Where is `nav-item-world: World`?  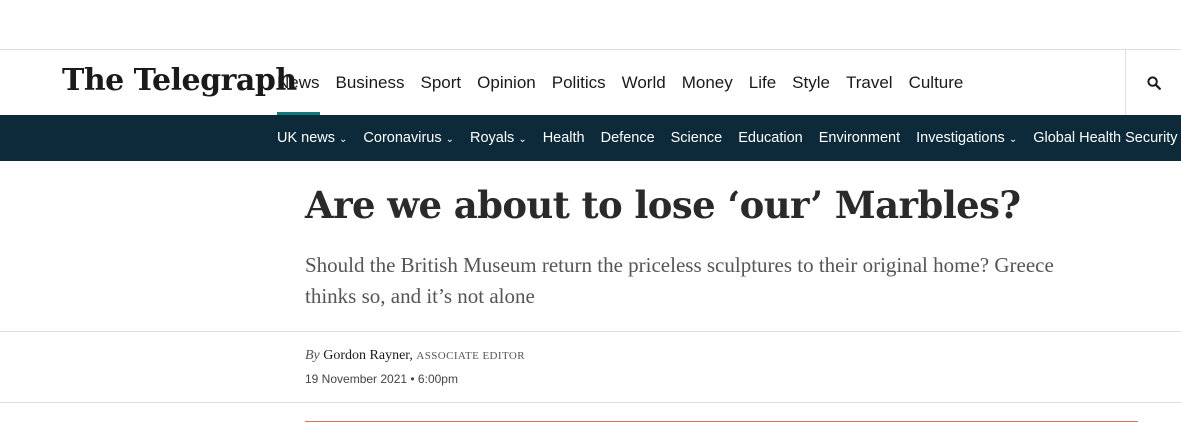
nav-item-world: World is located at coordinates (644, 82).